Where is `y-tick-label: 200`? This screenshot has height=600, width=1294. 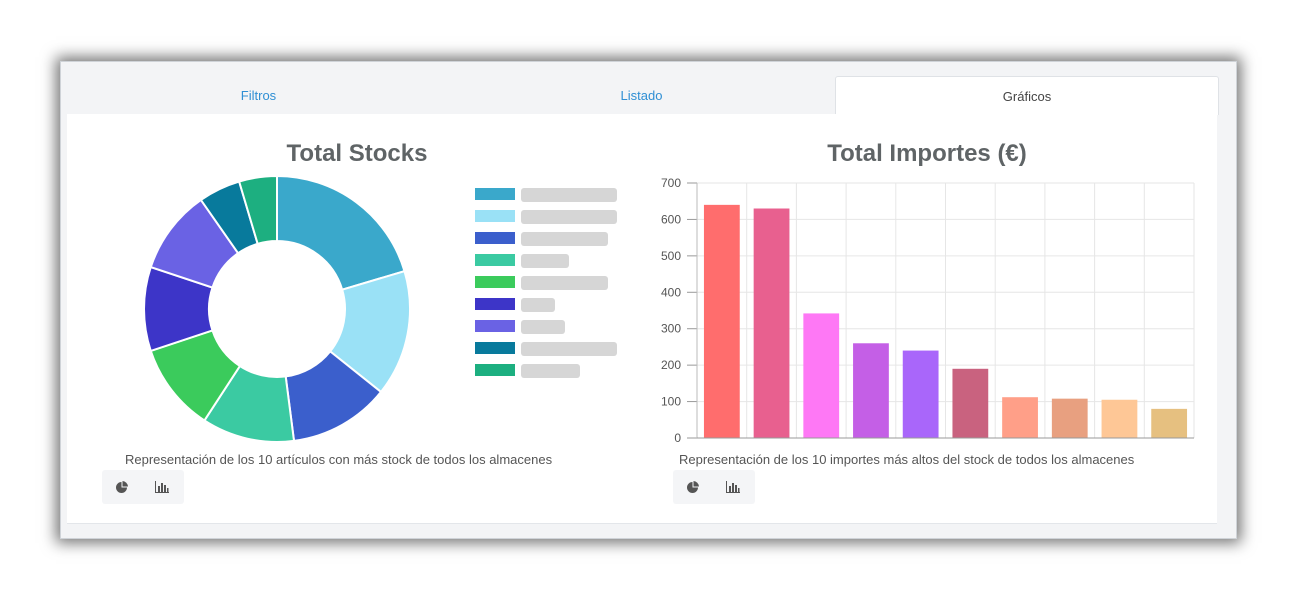
y-tick-label: 200 is located at coordinates (671, 365).